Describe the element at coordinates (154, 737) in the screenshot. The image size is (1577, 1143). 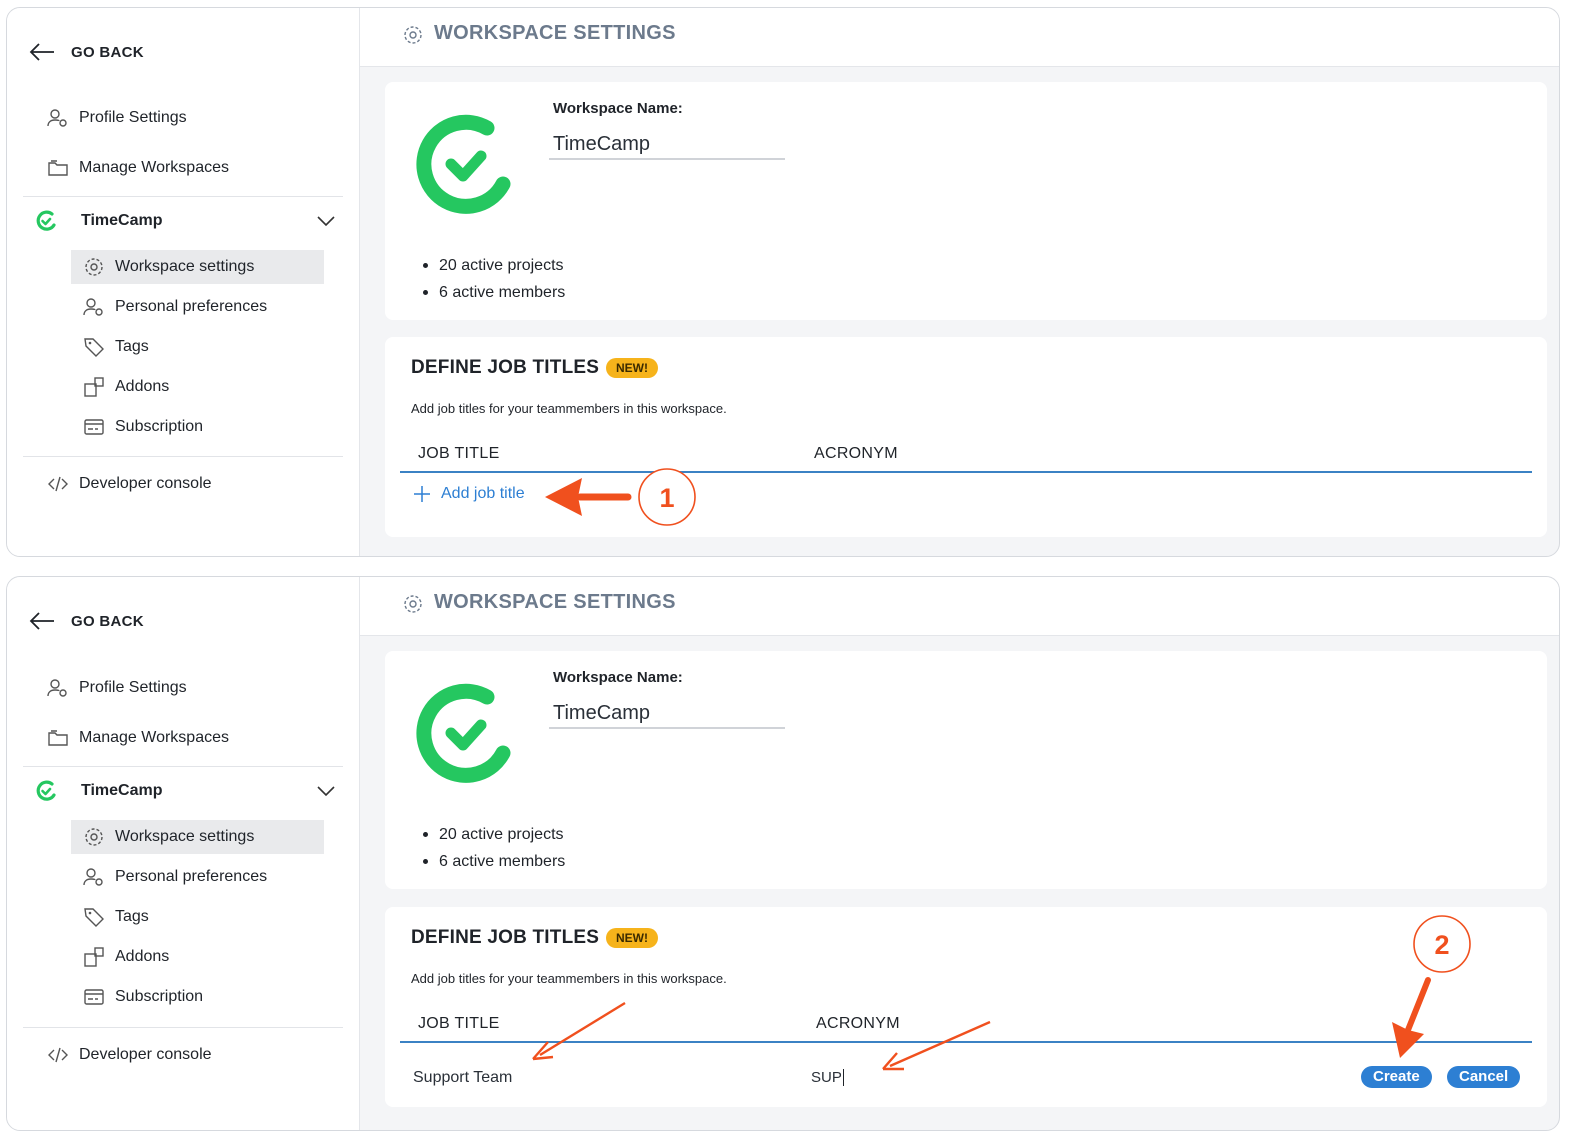
I see `sidebar-item-label: Manage Workspaces` at that location.